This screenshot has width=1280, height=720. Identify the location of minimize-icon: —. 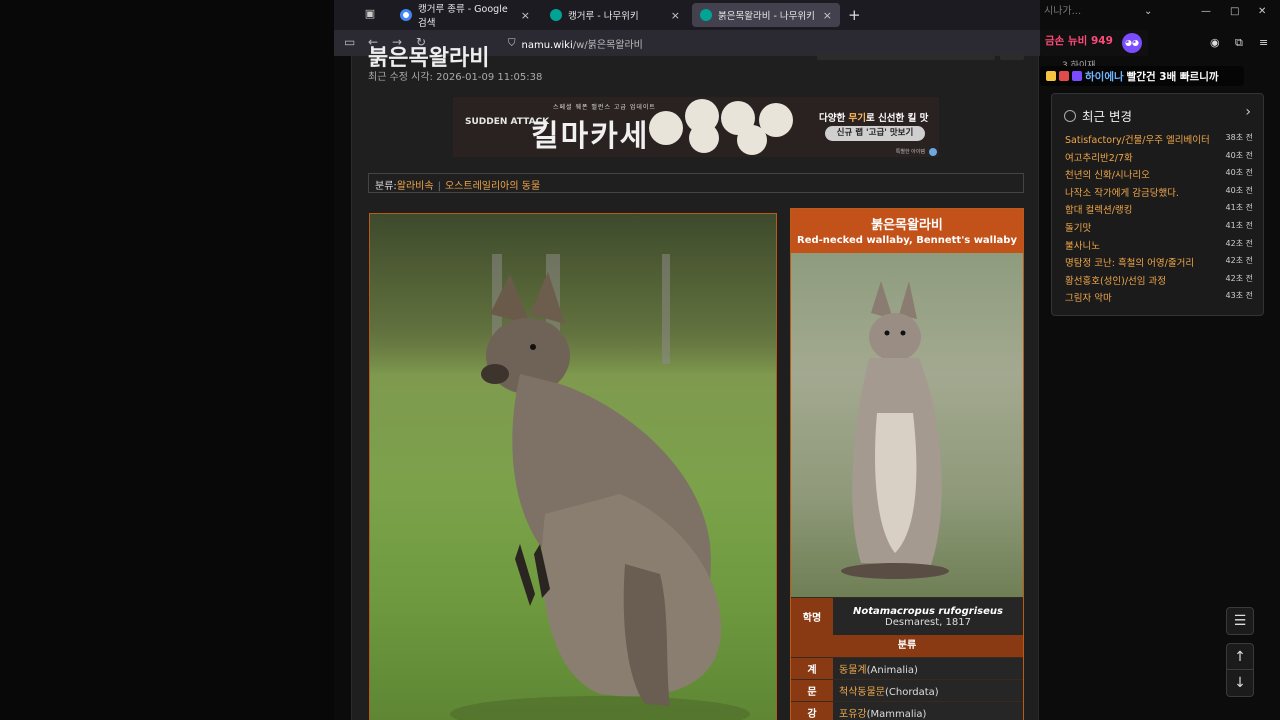
(1206, 11).